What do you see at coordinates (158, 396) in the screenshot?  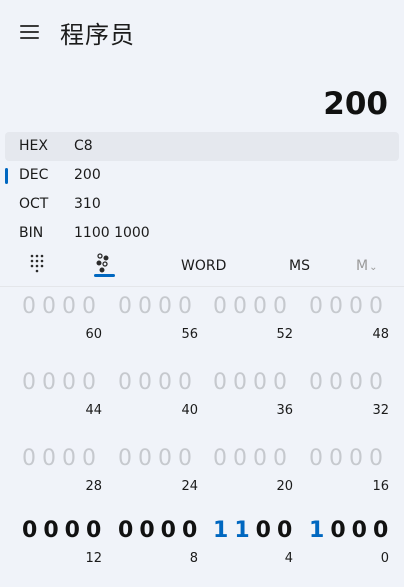 I see `bit-group: 0000 40` at bounding box center [158, 396].